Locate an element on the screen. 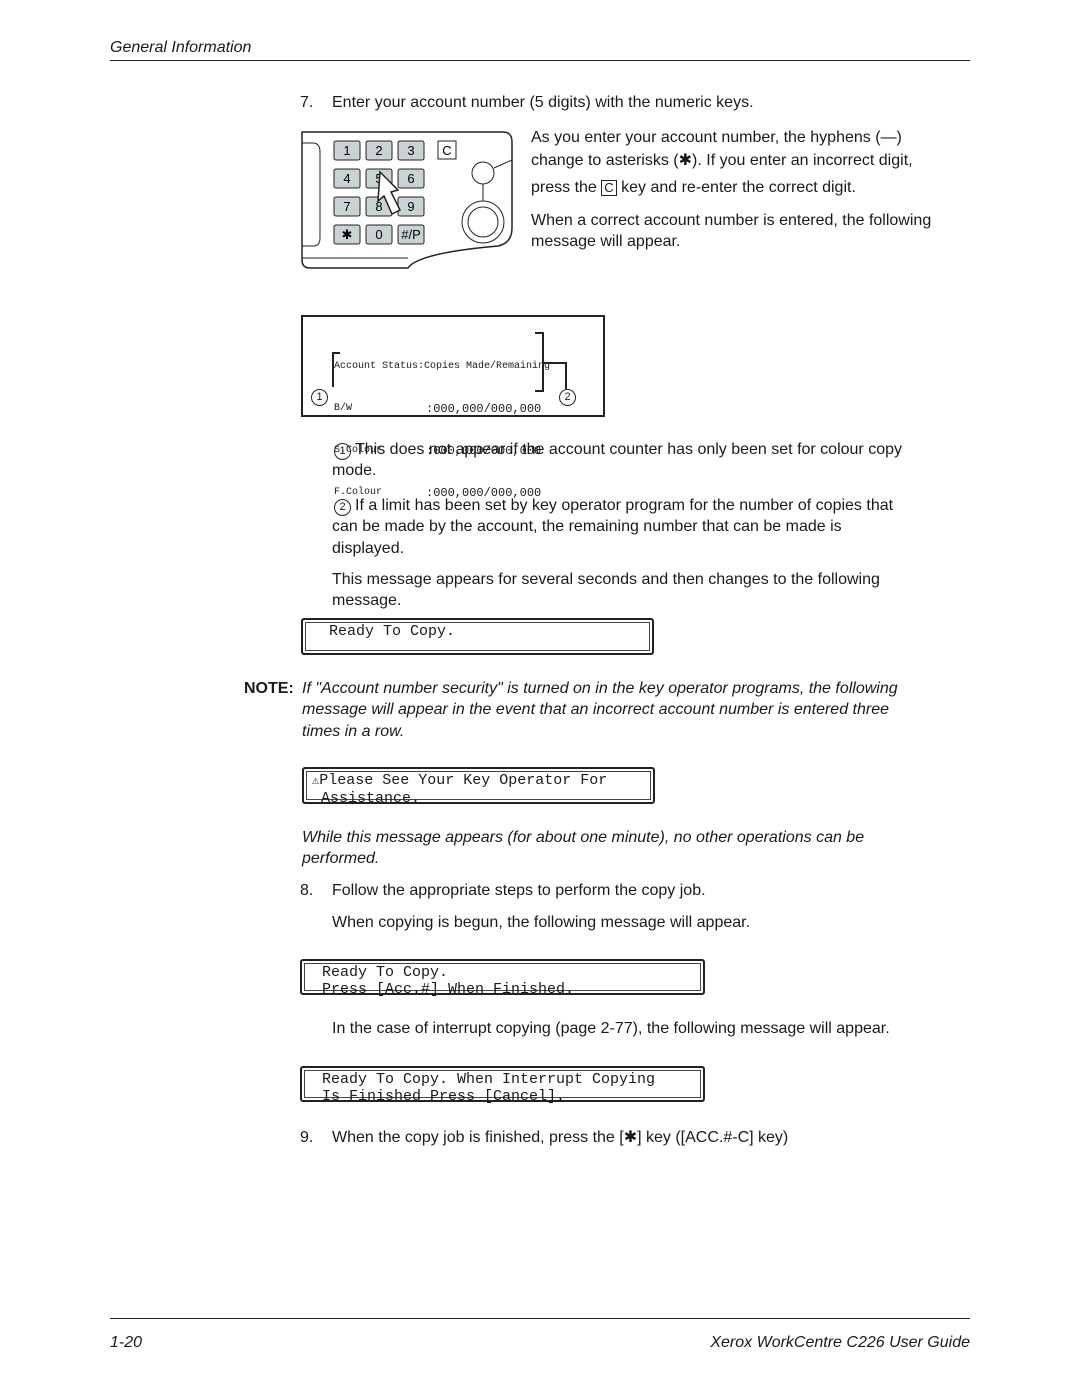  while-line-2: performed. is located at coordinates (341, 858).